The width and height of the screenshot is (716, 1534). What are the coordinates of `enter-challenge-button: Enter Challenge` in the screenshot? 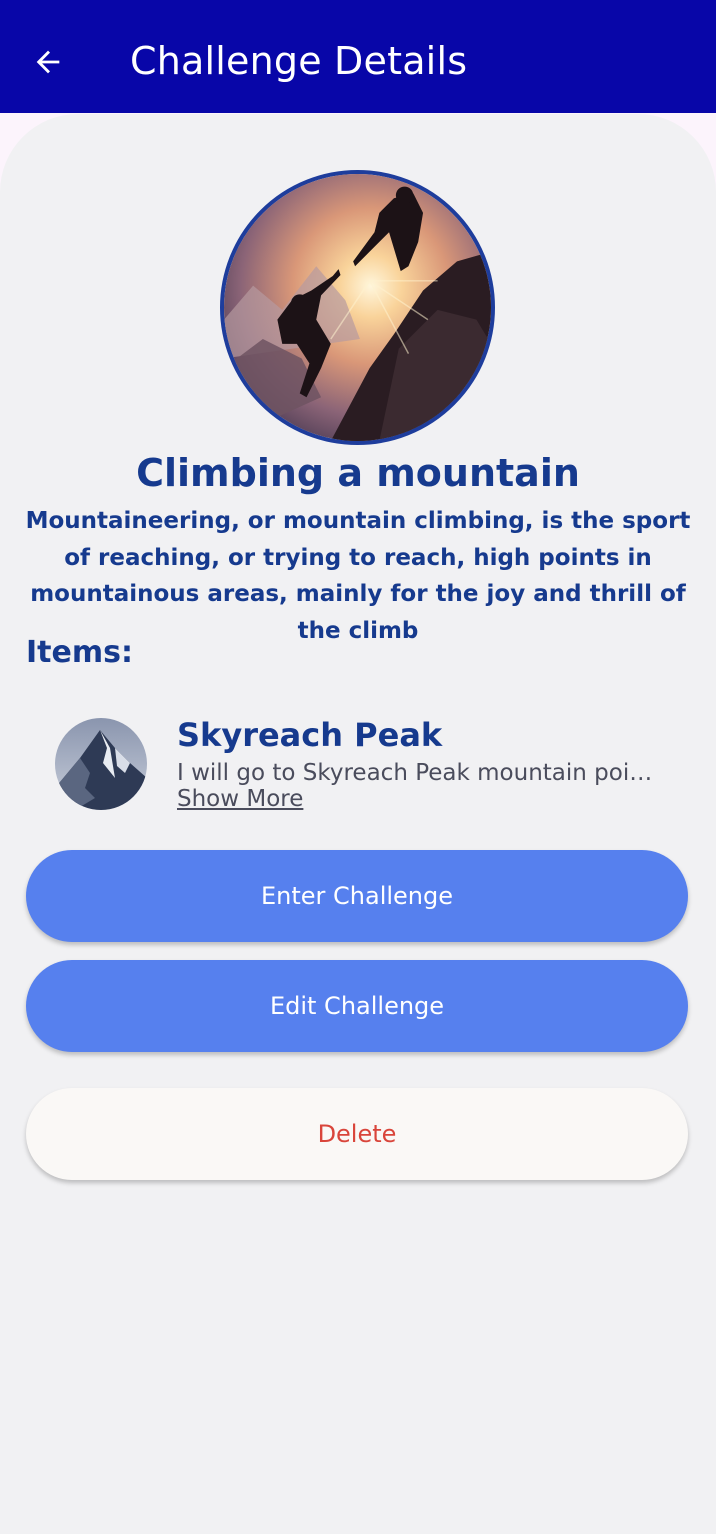 It's located at (357, 896).